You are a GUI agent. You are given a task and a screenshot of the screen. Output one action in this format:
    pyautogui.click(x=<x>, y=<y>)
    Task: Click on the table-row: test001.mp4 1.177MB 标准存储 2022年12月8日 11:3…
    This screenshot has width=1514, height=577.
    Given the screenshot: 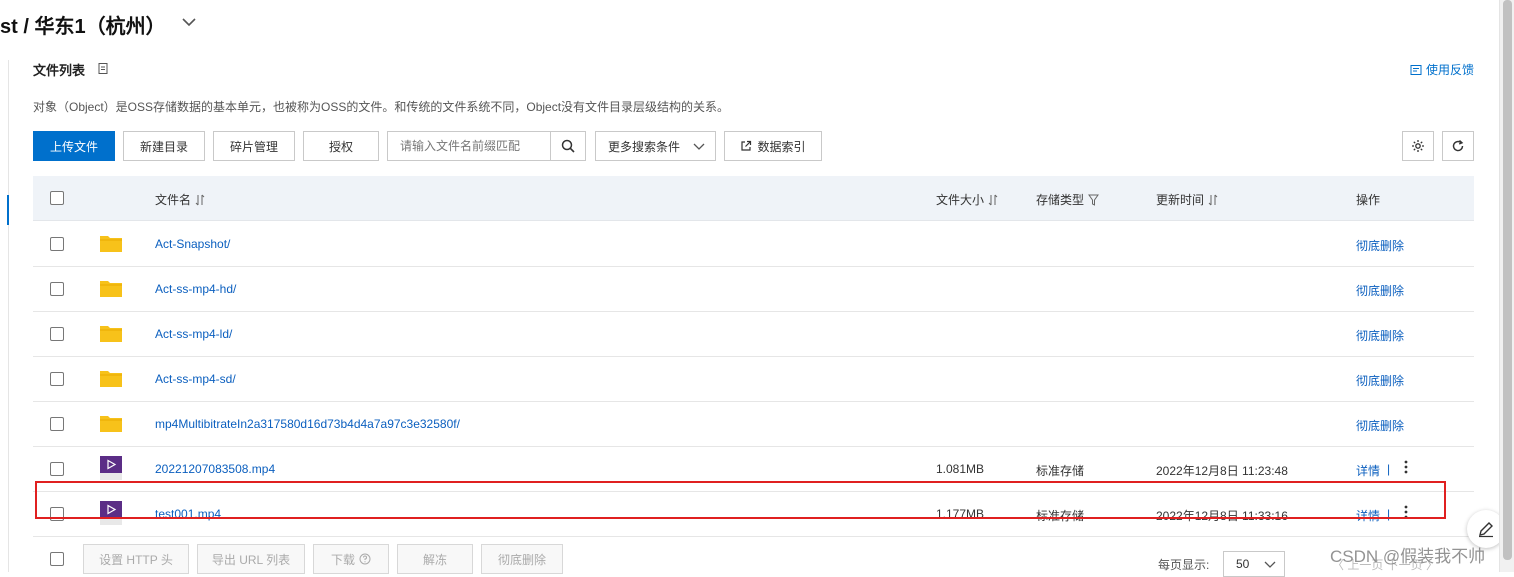 What is the action you would take?
    pyautogui.click(x=753, y=514)
    